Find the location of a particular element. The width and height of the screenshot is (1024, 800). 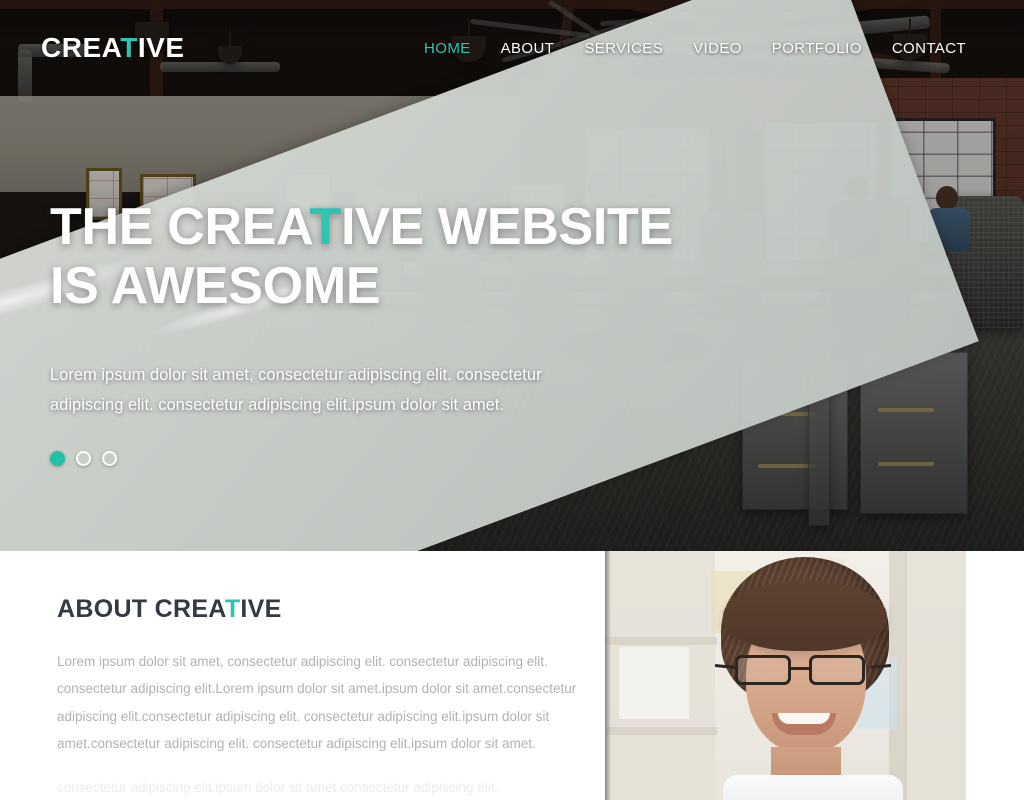

logo-prefix: CREA is located at coordinates (81, 47).